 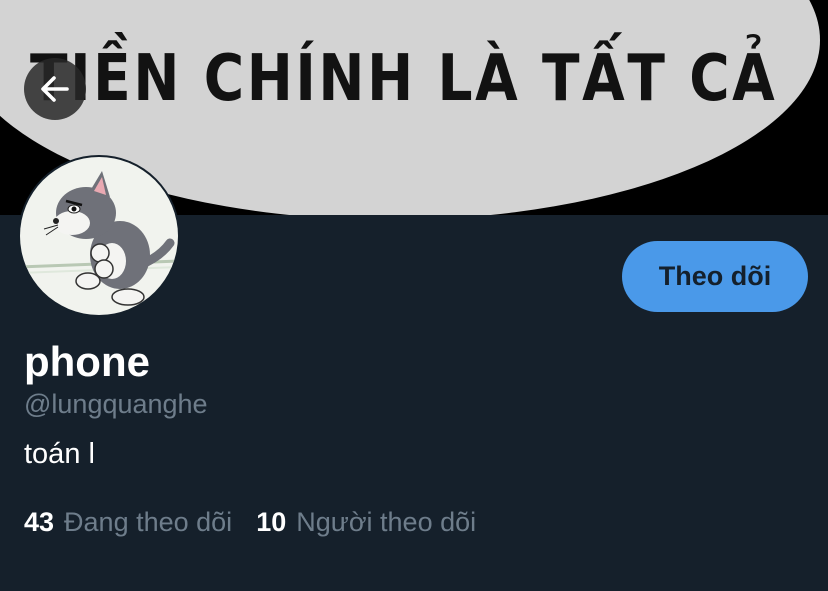 I want to click on followers-label: Người theo dõi, so click(x=386, y=522).